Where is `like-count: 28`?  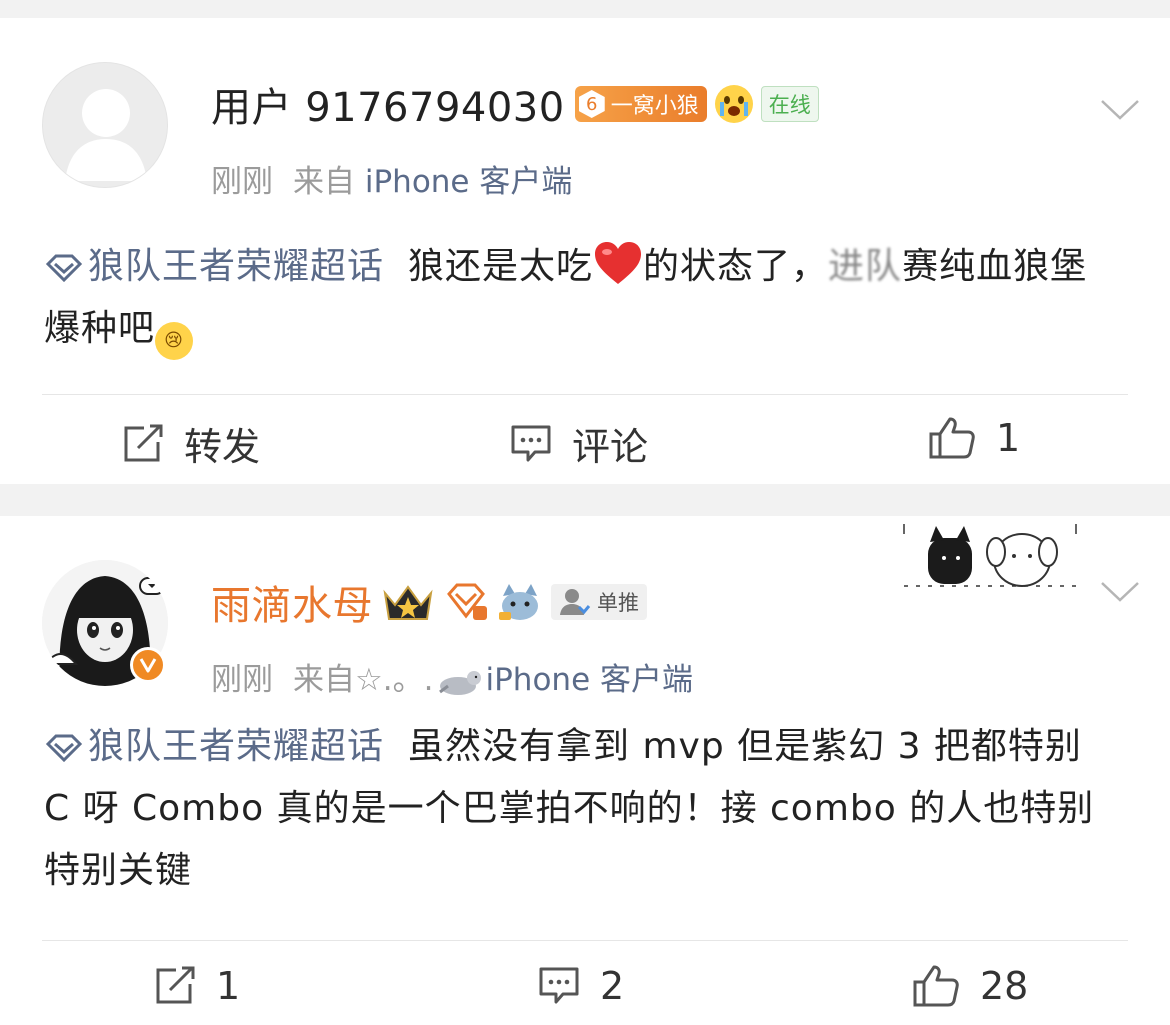
like-count: 28 is located at coordinates (1004, 986).